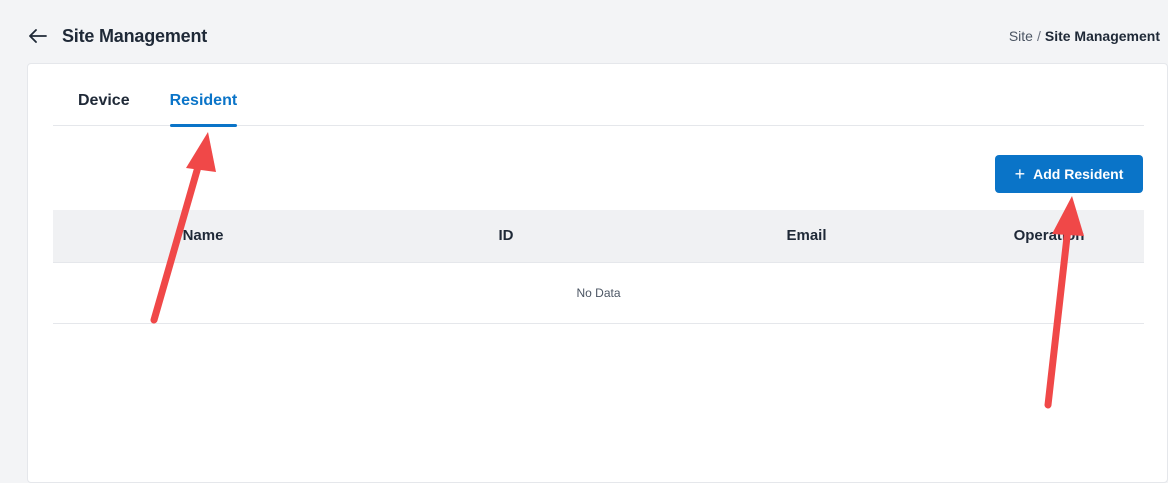 This screenshot has height=483, width=1168. Describe the element at coordinates (506, 235) in the screenshot. I see `column-header-id: ID` at that location.